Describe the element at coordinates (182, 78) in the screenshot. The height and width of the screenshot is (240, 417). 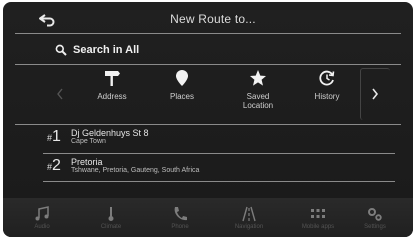
I see `location-pin-icon` at that location.